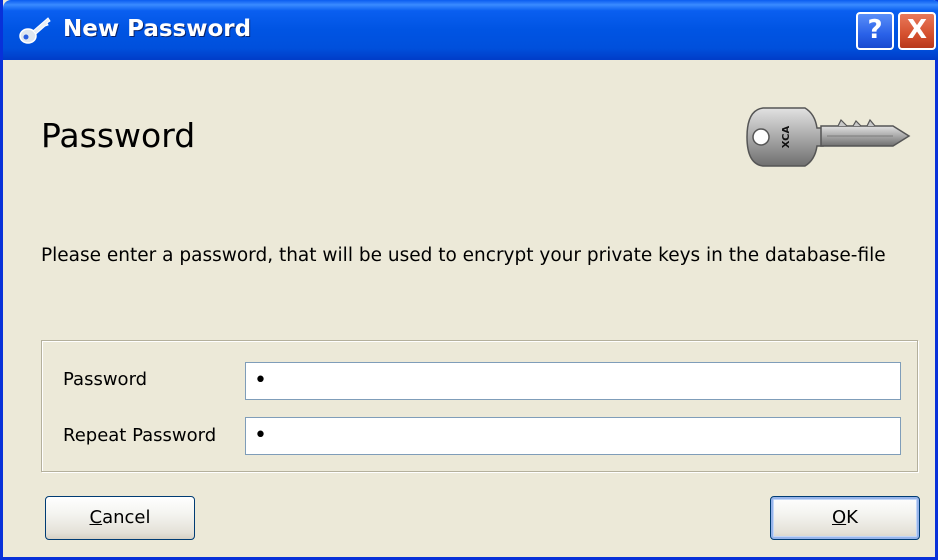 The image size is (938, 560). I want to click on ok-button: OK, so click(845, 518).